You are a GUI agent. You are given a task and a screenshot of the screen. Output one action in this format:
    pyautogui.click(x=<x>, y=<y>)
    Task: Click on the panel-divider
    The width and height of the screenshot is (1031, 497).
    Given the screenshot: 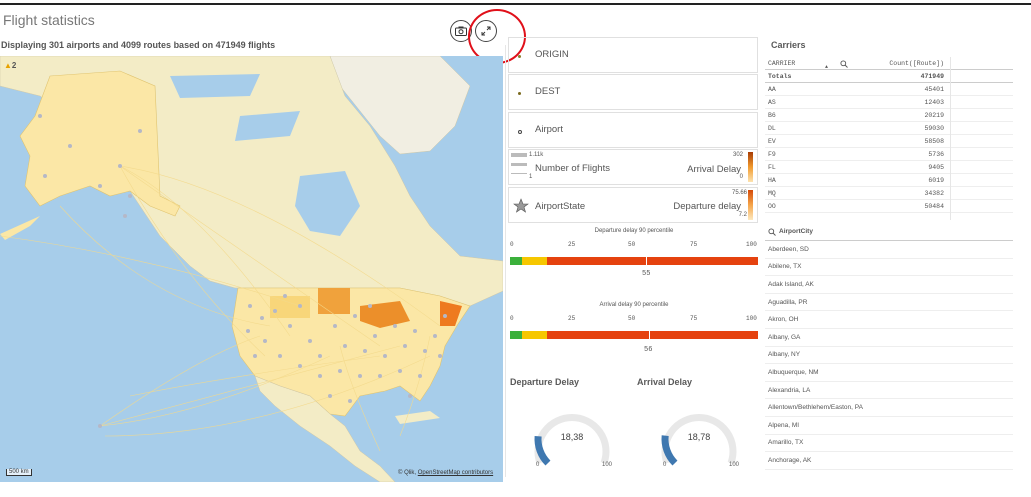 What is the action you would take?
    pyautogui.click(x=505, y=261)
    